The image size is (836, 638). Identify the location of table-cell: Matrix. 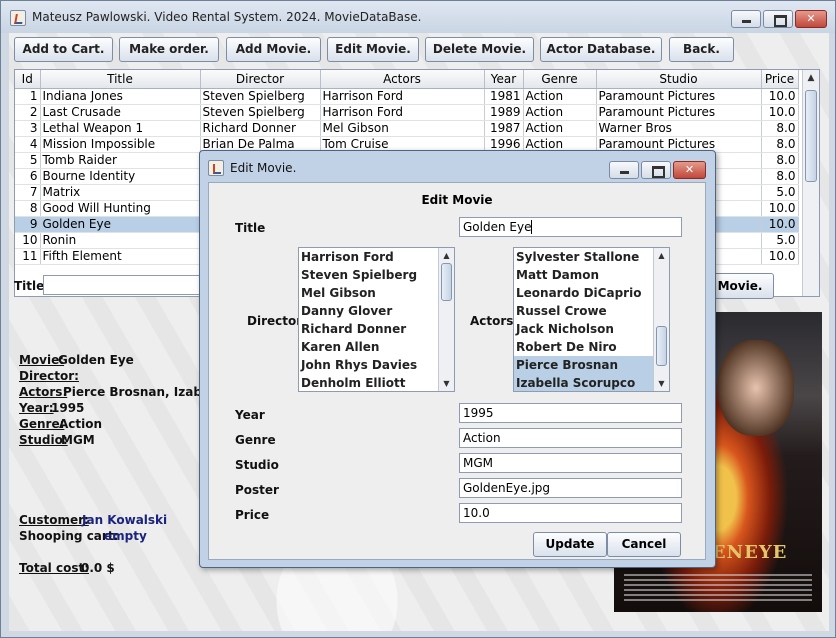
(120, 192).